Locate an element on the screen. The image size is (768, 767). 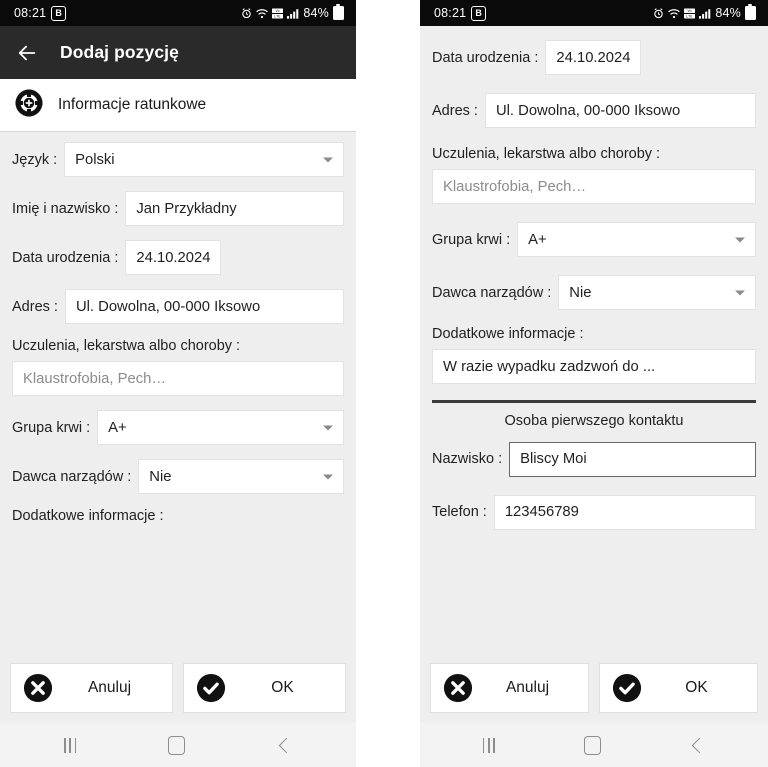
bloodtype-value: A+ is located at coordinates (117, 427).